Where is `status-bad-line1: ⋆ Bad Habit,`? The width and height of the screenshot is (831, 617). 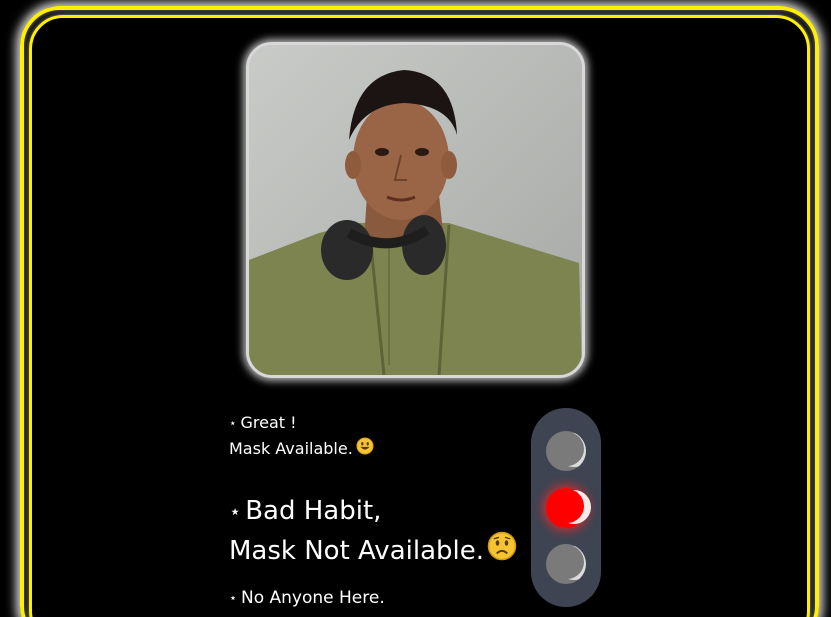
status-bad-line1: ⋆ Bad Habit, is located at coordinates (305, 511).